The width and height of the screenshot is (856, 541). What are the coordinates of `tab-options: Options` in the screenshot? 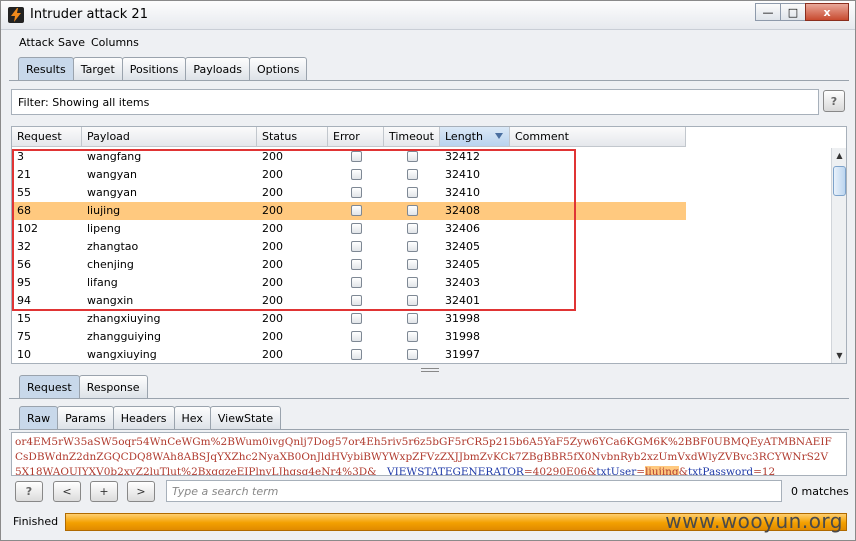 It's located at (278, 68).